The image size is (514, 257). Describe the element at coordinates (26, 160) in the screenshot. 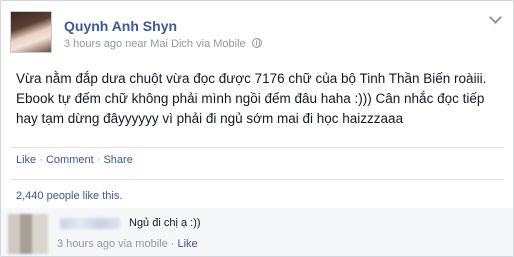

I see `like-link: Like` at that location.